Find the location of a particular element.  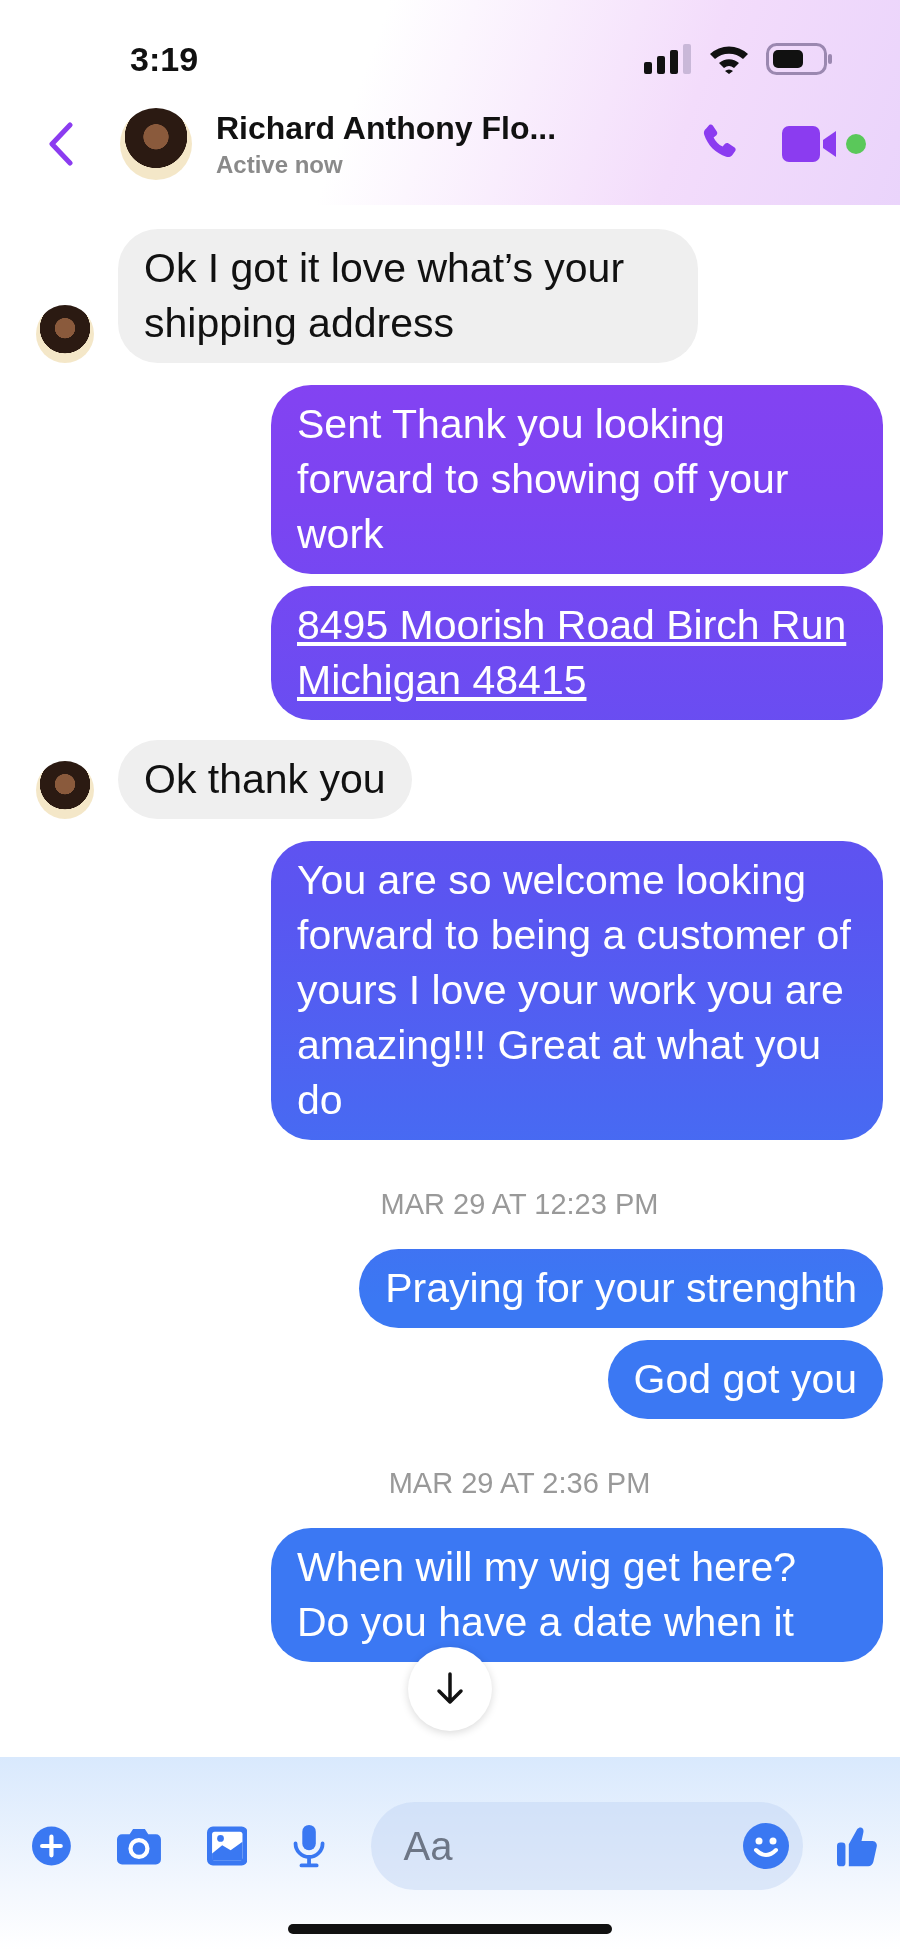

sent-message: Praying for your strenghth is located at coordinates (621, 1288).